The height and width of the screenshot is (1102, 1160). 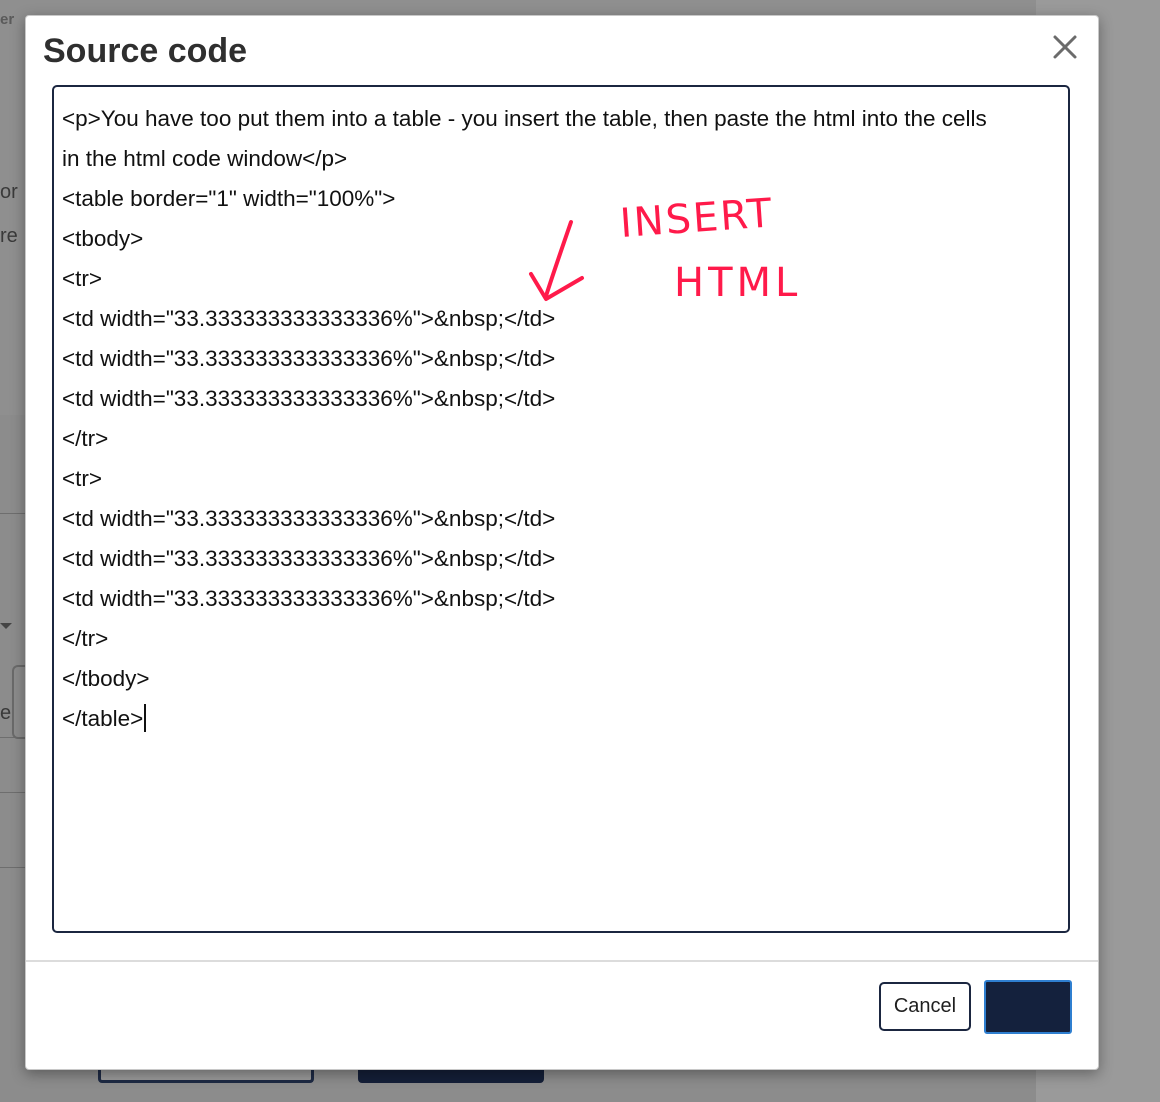 I want to click on cancel-button: Cancel, so click(x=925, y=1006).